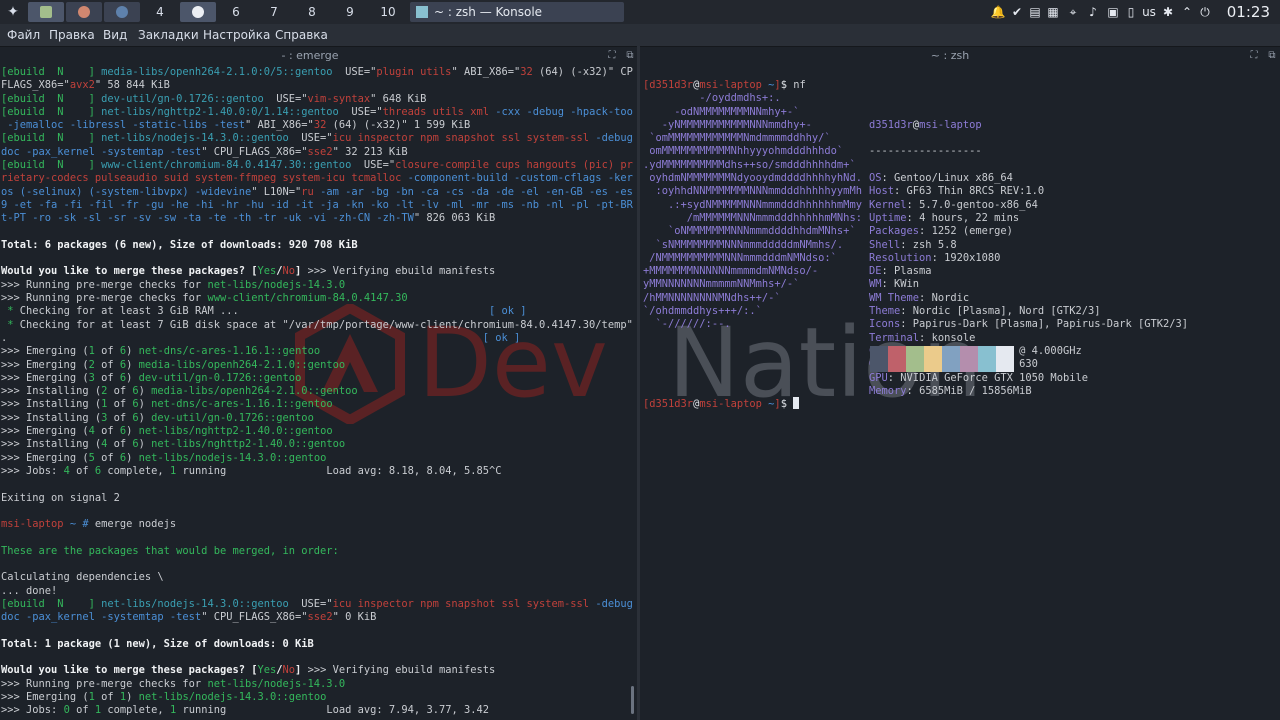  Describe the element at coordinates (312, 12) in the screenshot. I see `pager-desktop-8: 8` at that location.